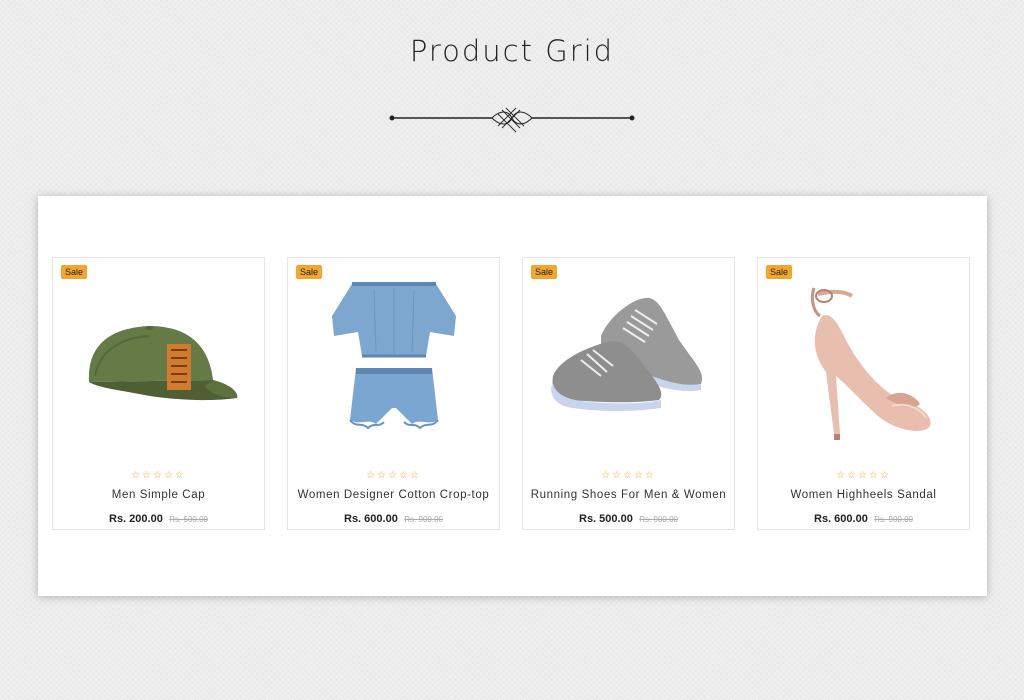 Image resolution: width=1024 pixels, height=700 pixels. Describe the element at coordinates (629, 361) in the screenshot. I see `shoes-icon` at that location.